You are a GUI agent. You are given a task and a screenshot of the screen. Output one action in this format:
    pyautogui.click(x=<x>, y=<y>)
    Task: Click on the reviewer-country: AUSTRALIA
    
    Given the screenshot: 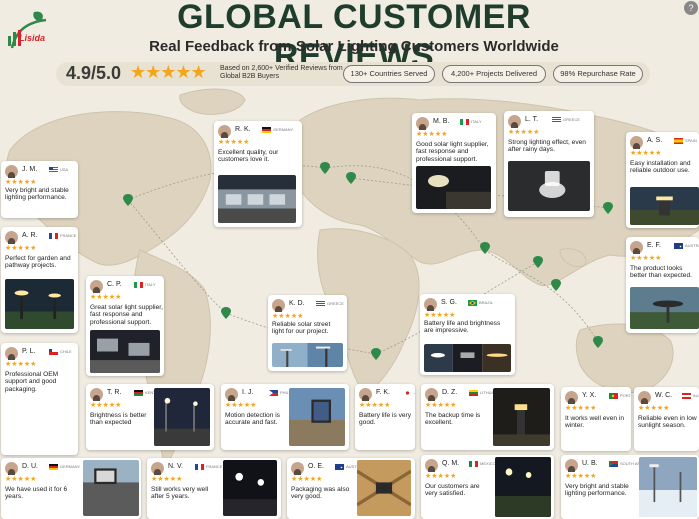 What is the action you would take?
    pyautogui.click(x=692, y=245)
    